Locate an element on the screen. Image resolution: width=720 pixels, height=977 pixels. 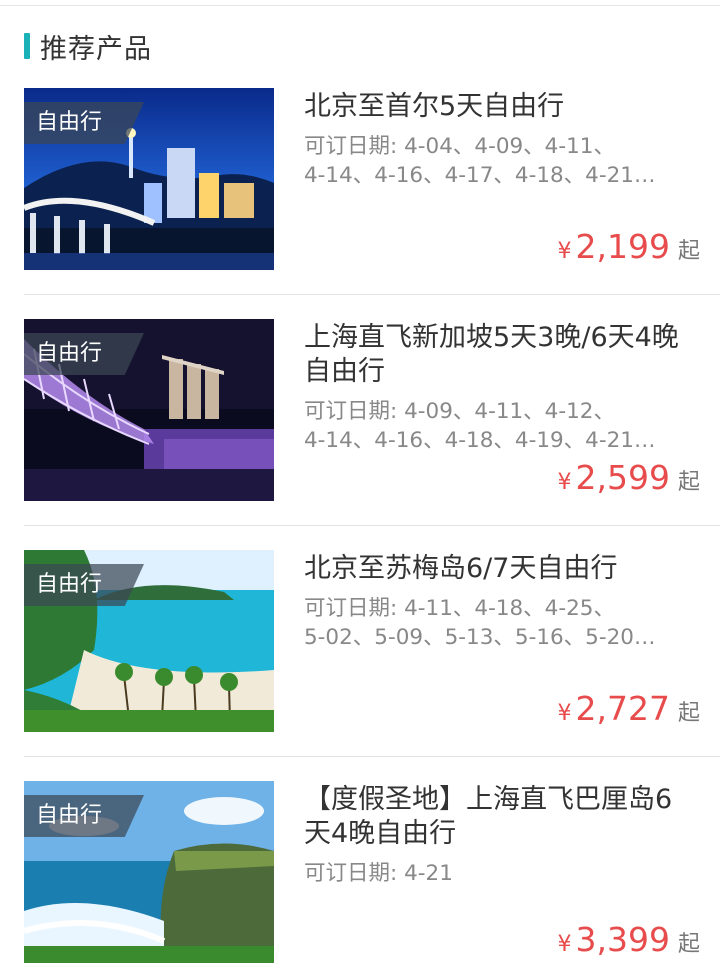
dates-line-1: 4-09、4-11、4-12、 is located at coordinates (509, 411).